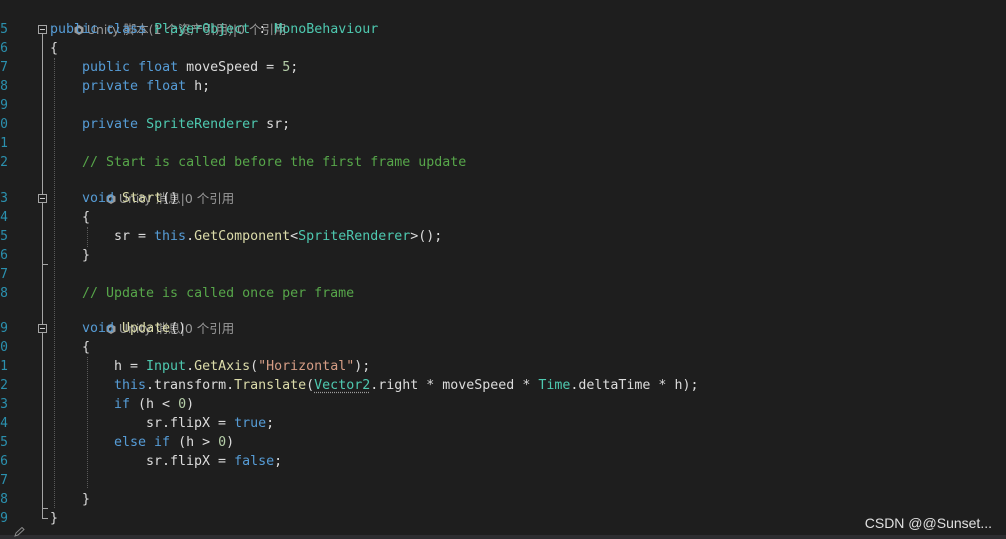 Image resolution: width=1006 pixels, height=539 pixels. What do you see at coordinates (634, 385) in the screenshot?
I see `expression: .deltaTime * h);` at bounding box center [634, 385].